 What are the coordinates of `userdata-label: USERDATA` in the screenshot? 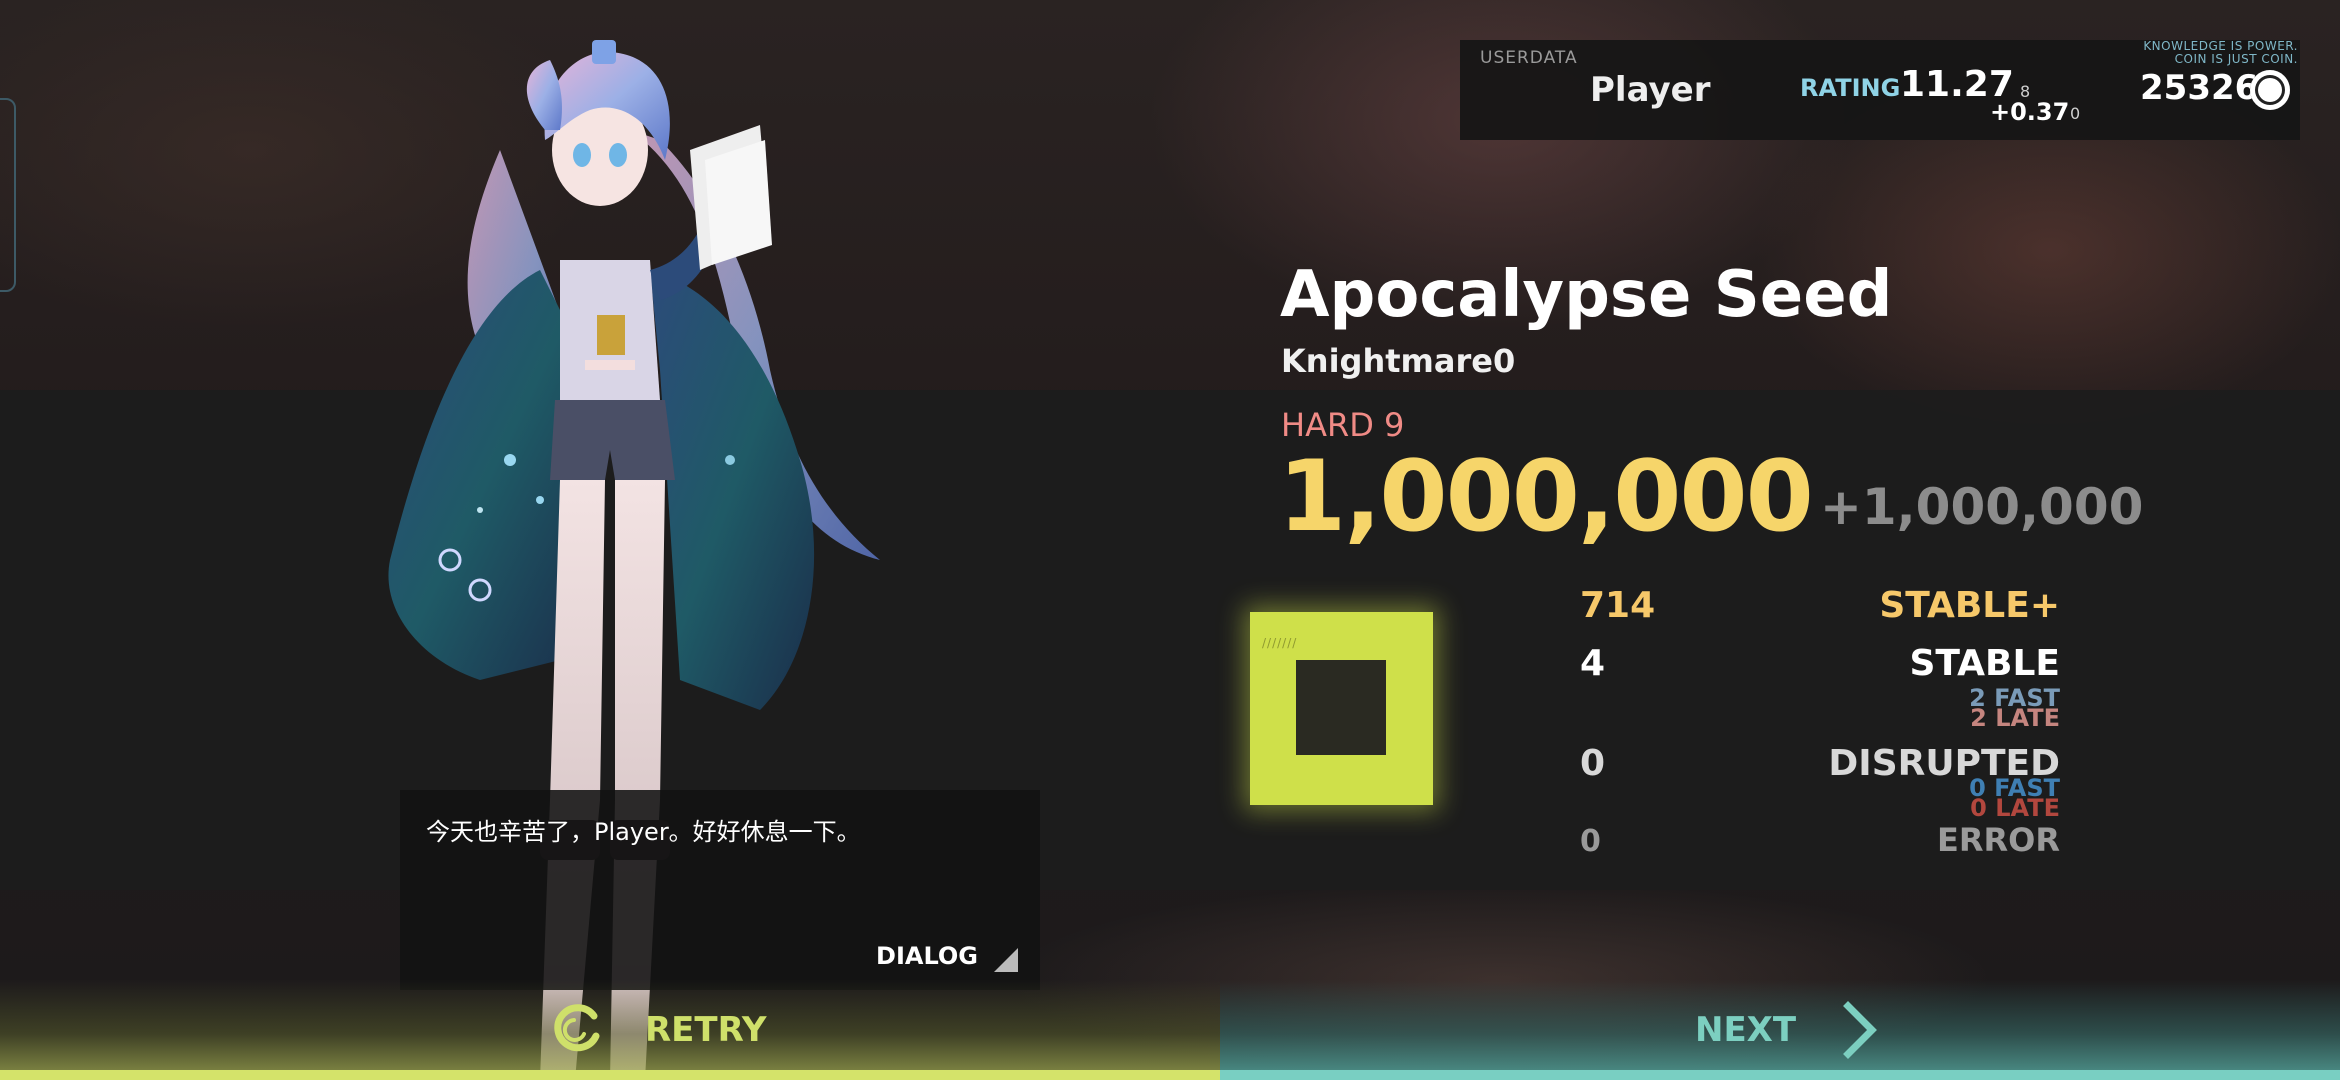 It's located at (1529, 58).